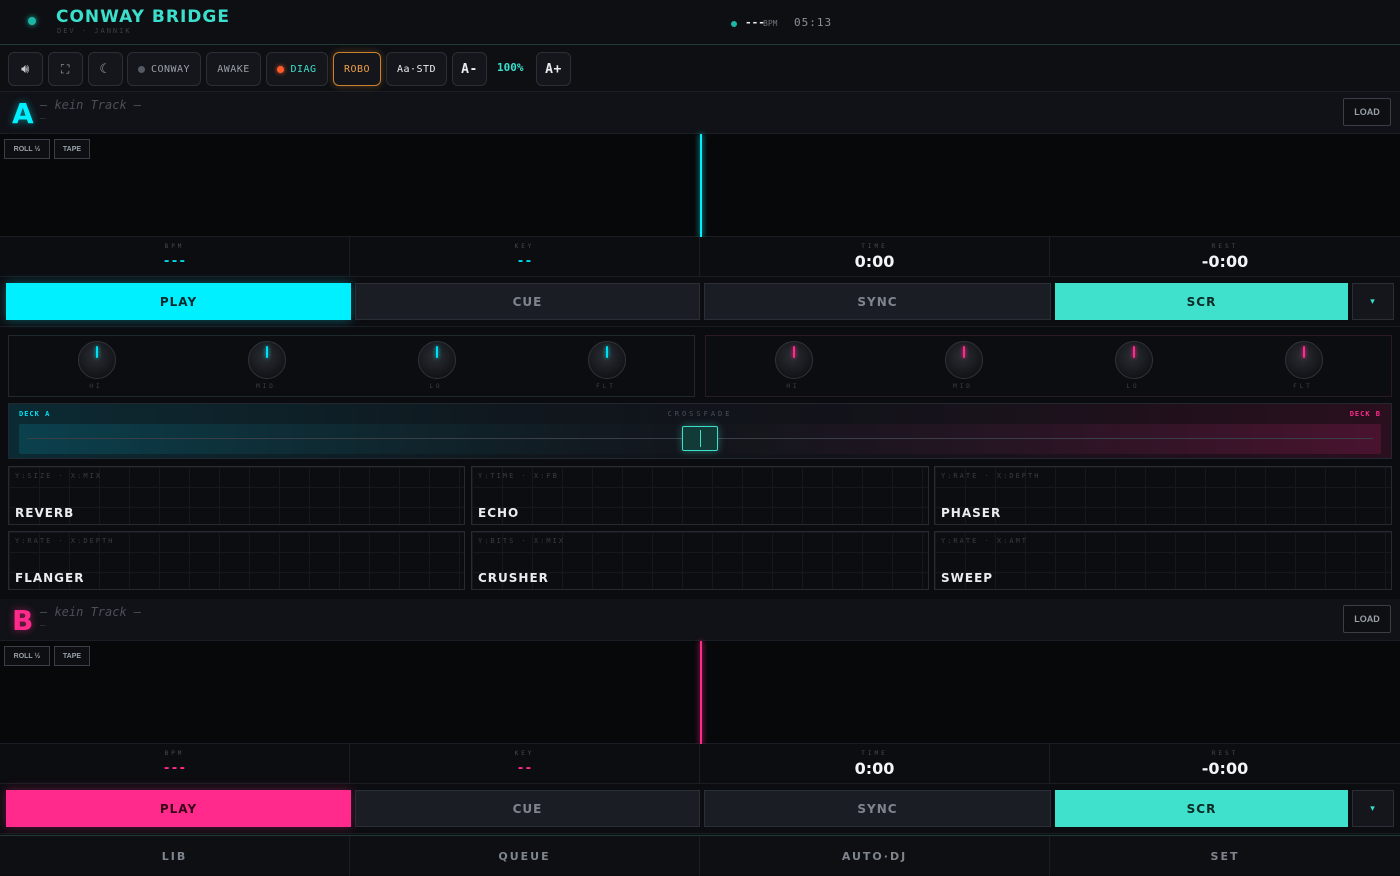  Describe the element at coordinates (27, 149) in the screenshot. I see `deck-a-roll-button: ROLL ½` at that location.